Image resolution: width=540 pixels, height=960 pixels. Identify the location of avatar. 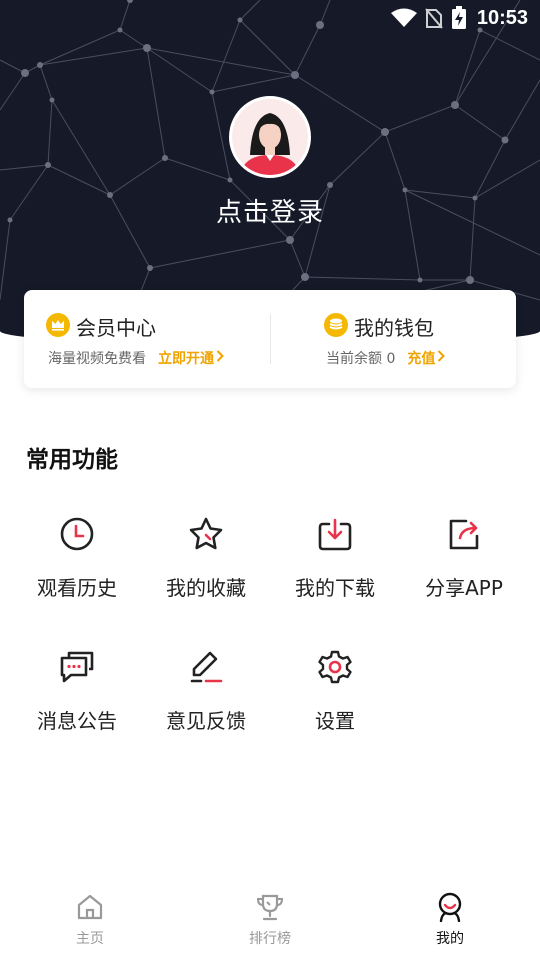
(270, 137).